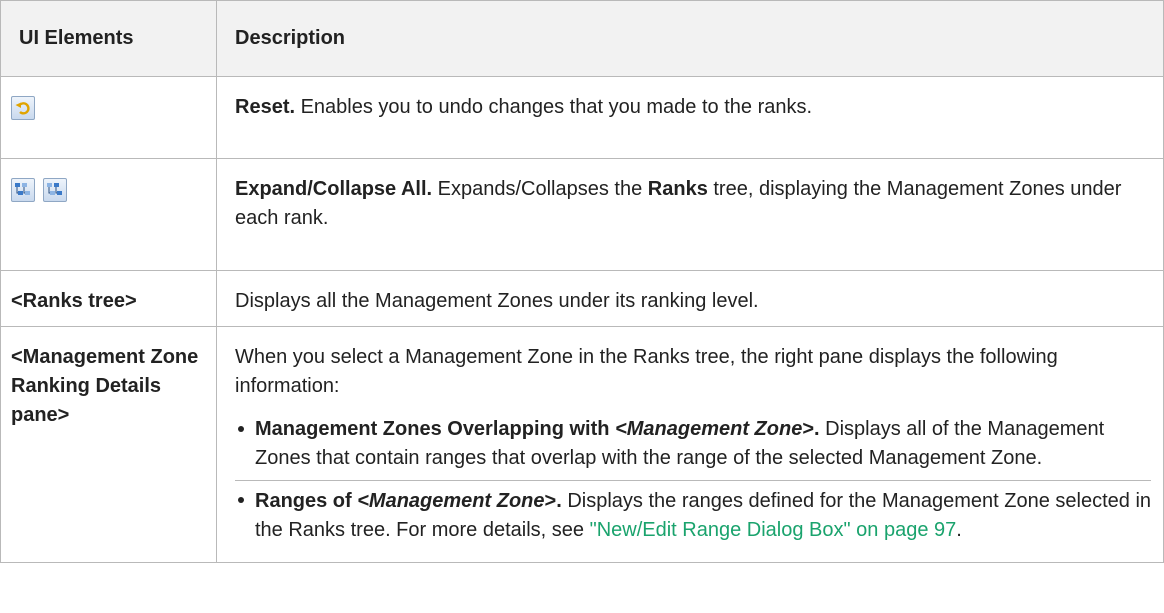 The height and width of the screenshot is (613, 1164). I want to click on bullet1-term-italic: <Management Zone, so click(709, 429).